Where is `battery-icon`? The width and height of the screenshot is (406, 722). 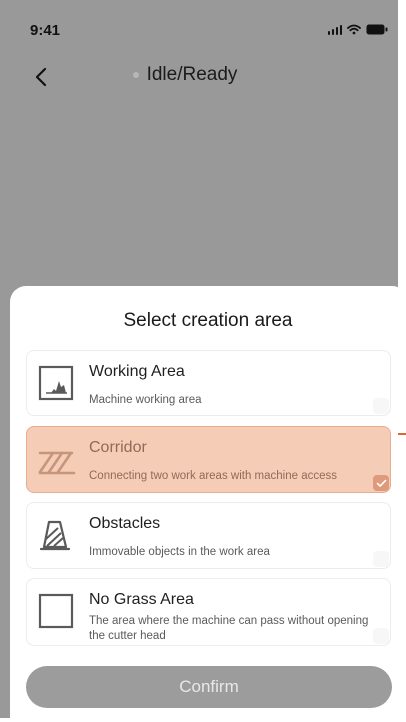 battery-icon is located at coordinates (377, 29).